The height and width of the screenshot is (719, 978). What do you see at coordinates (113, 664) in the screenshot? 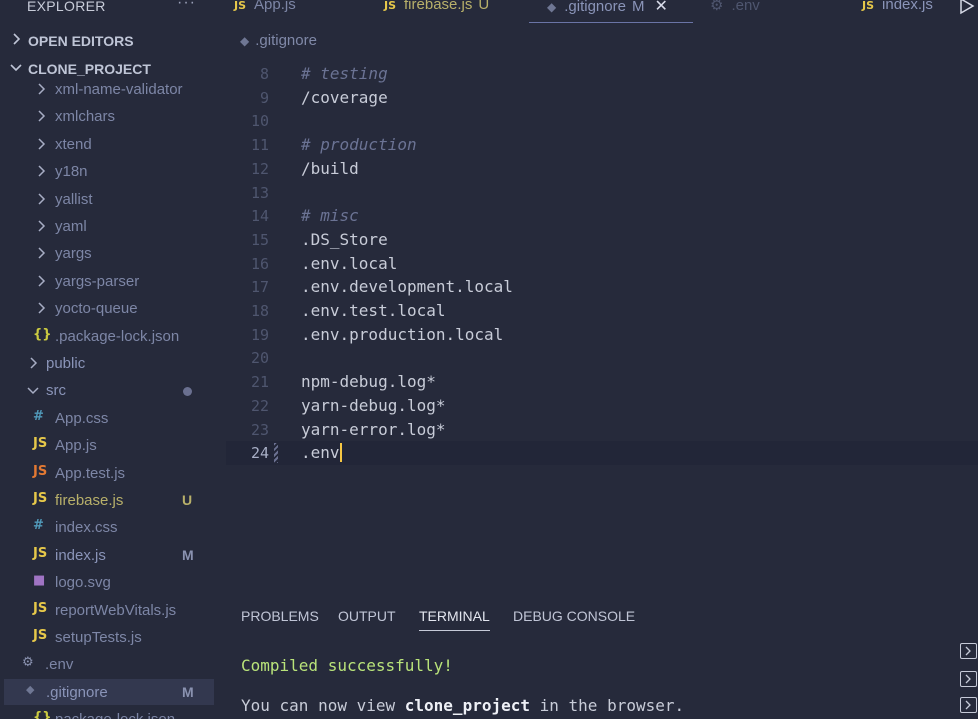
I see `file-tree-item: ⚙ .env` at bounding box center [113, 664].